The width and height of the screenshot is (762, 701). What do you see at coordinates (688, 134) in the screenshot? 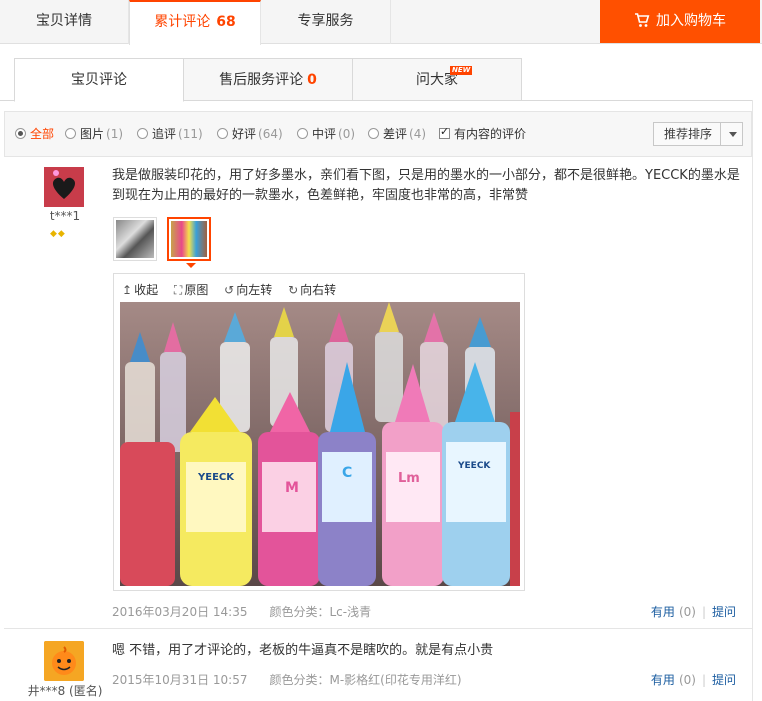
I see `sort-label: 推荐排序` at bounding box center [688, 134].